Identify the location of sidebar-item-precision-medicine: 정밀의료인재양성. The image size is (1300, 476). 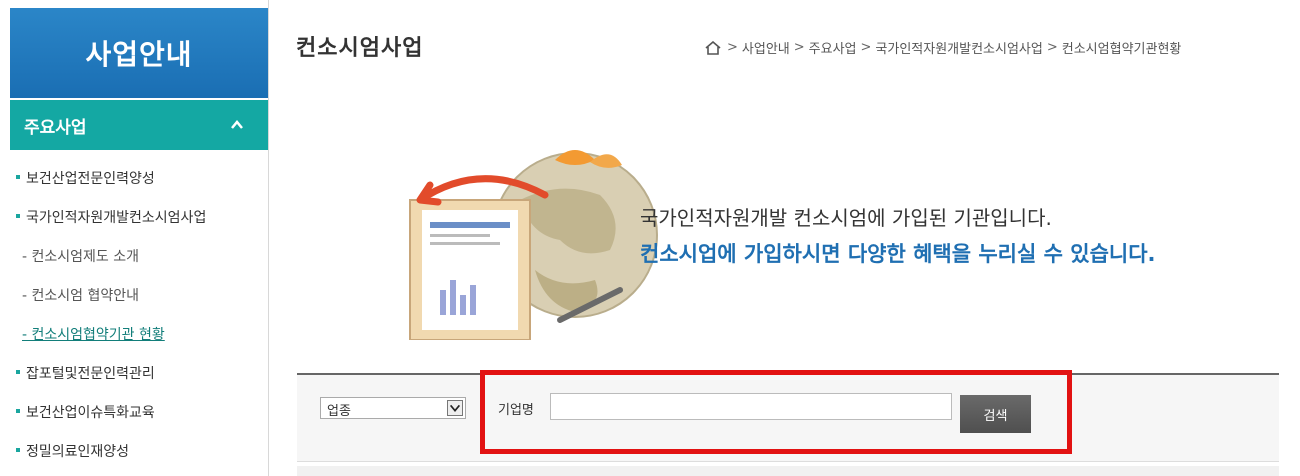
(140, 452).